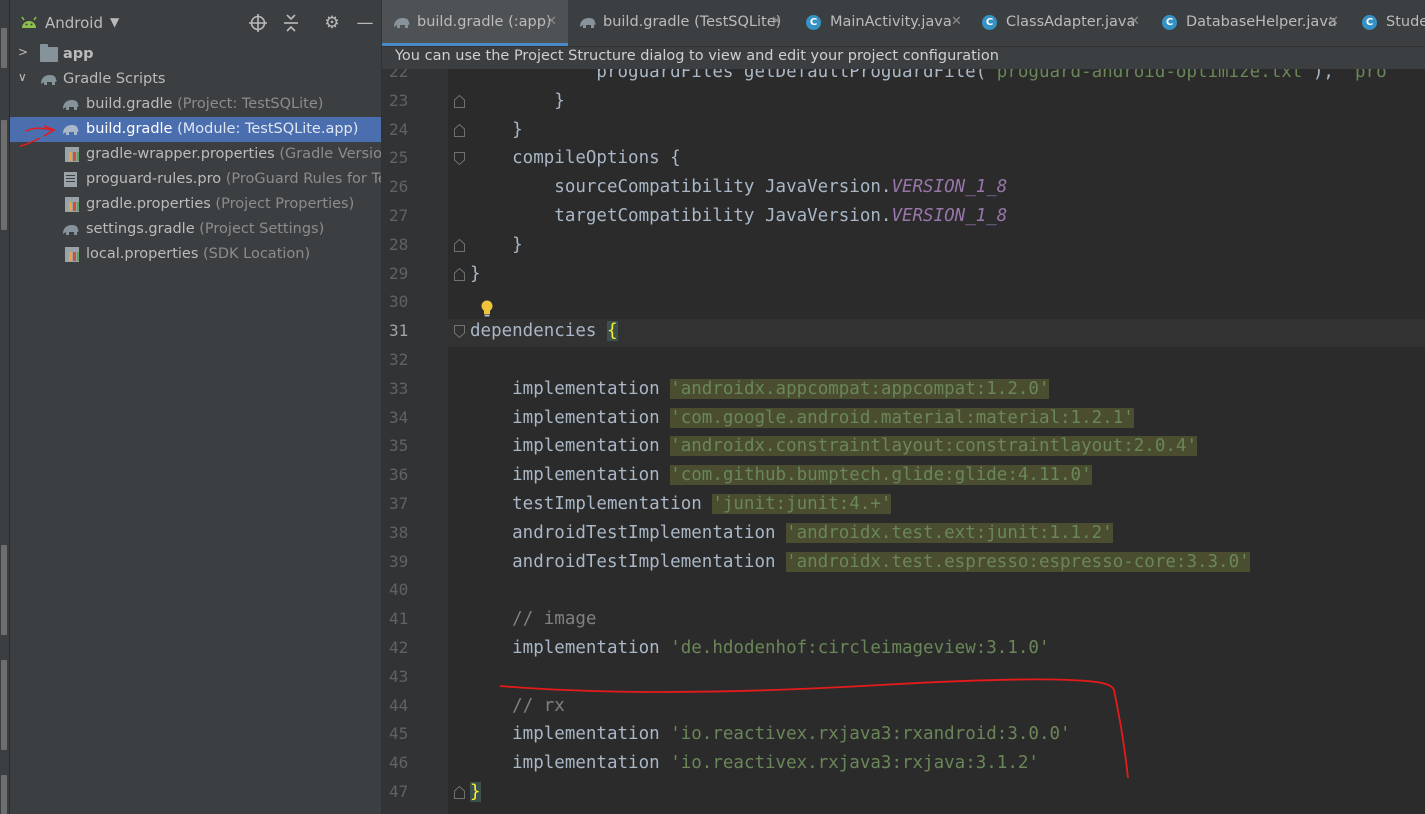  I want to click on code-token: proguardFiles getDefaultProguardFile(, so click(728, 75).